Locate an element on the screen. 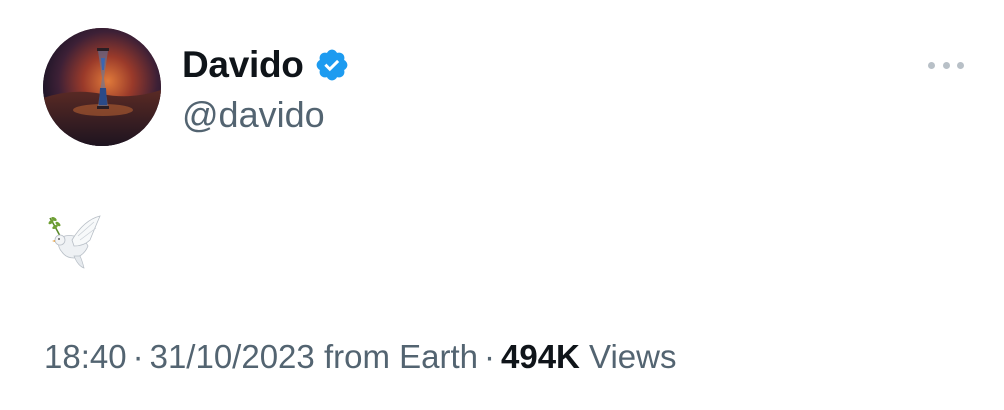  display-name: Davido is located at coordinates (243, 65).